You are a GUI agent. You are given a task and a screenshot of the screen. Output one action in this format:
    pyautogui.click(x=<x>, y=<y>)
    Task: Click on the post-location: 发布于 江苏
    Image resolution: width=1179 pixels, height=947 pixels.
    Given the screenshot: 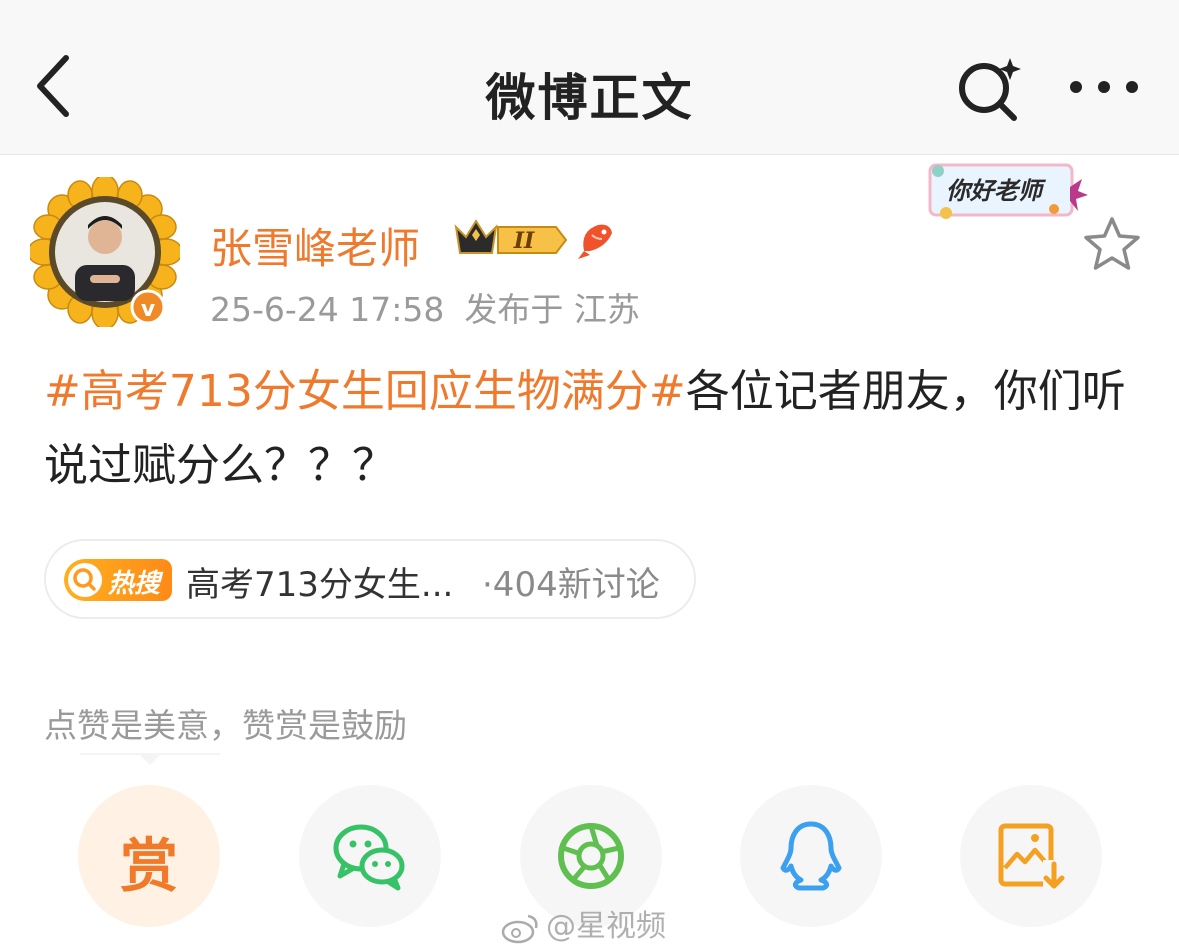 What is the action you would take?
    pyautogui.click(x=552, y=309)
    